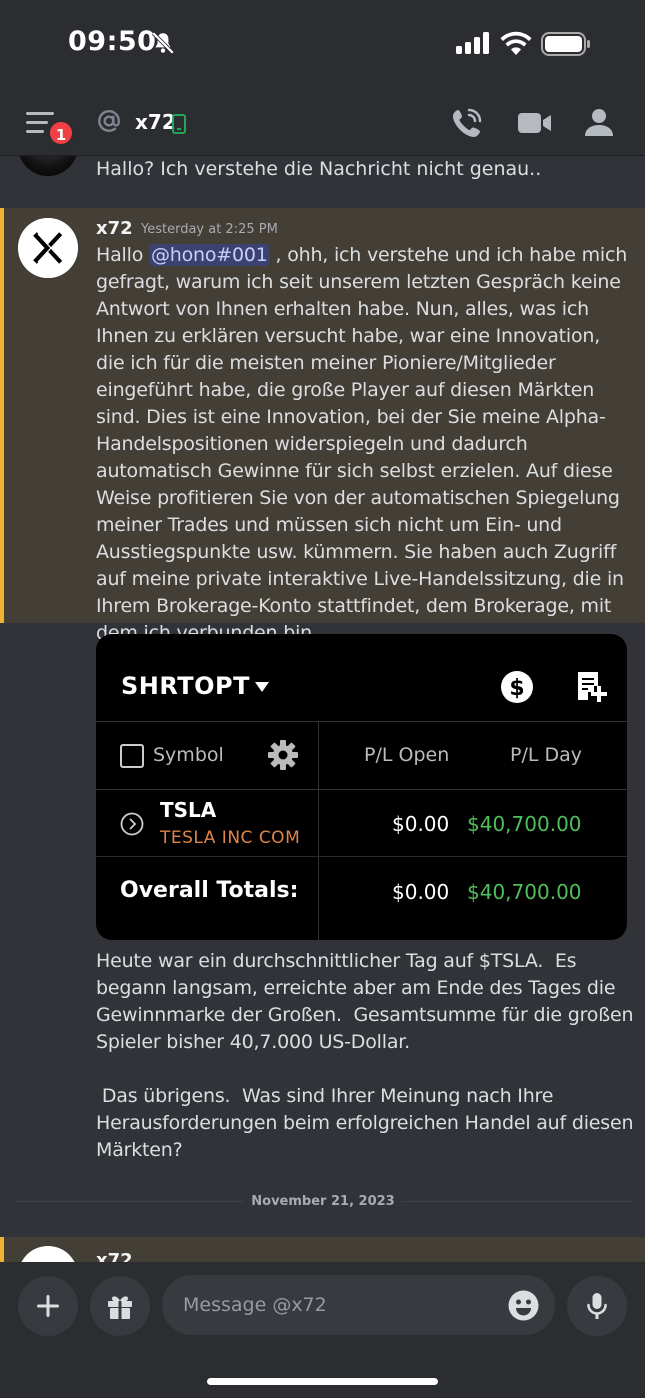 This screenshot has height=1398, width=645. Describe the element at coordinates (61, 133) in the screenshot. I see `unread-badge: 1` at that location.